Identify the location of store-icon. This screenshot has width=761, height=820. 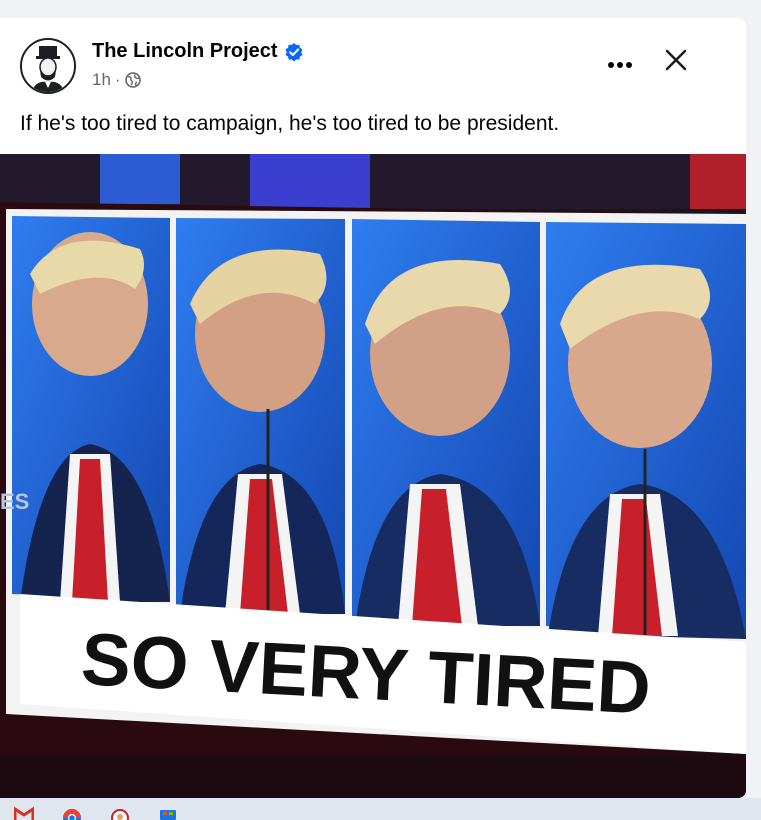
(168, 813).